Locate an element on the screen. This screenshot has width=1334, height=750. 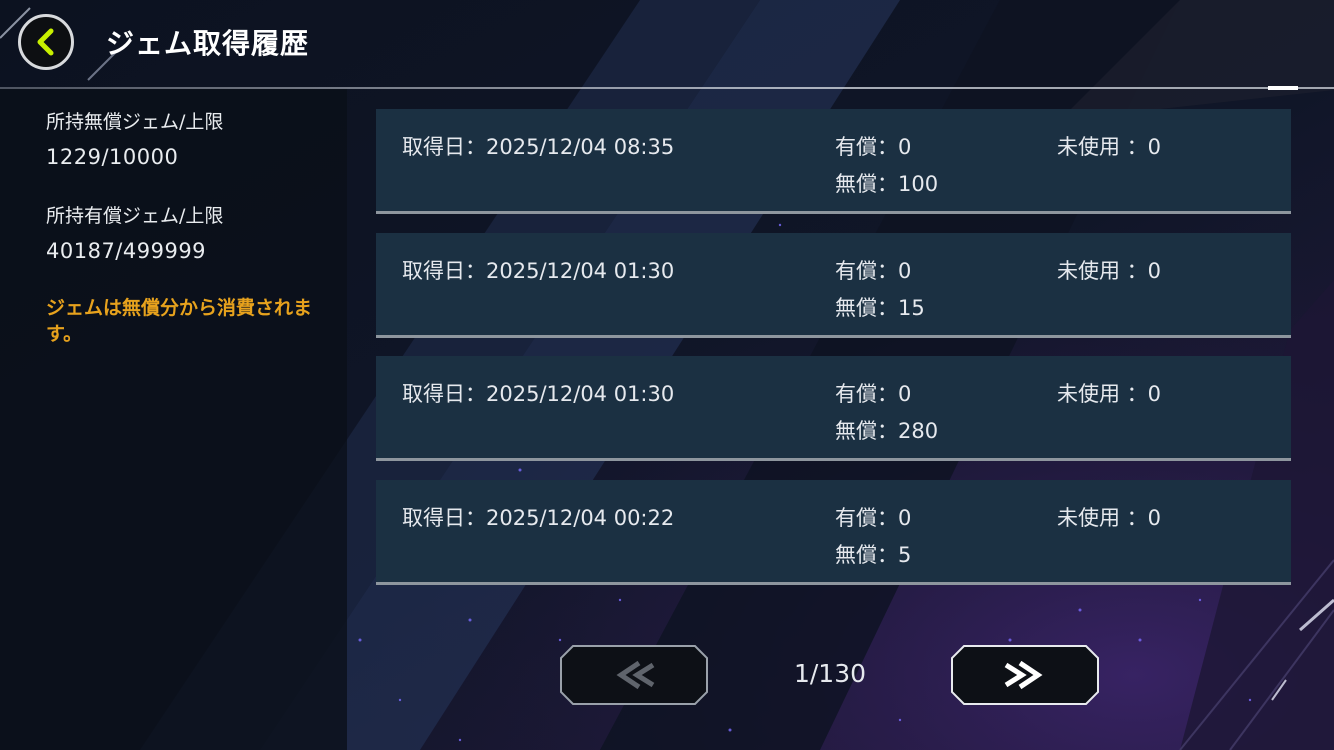
consumption-note: ジェムは無償分から消費されます。 is located at coordinates (179, 321).